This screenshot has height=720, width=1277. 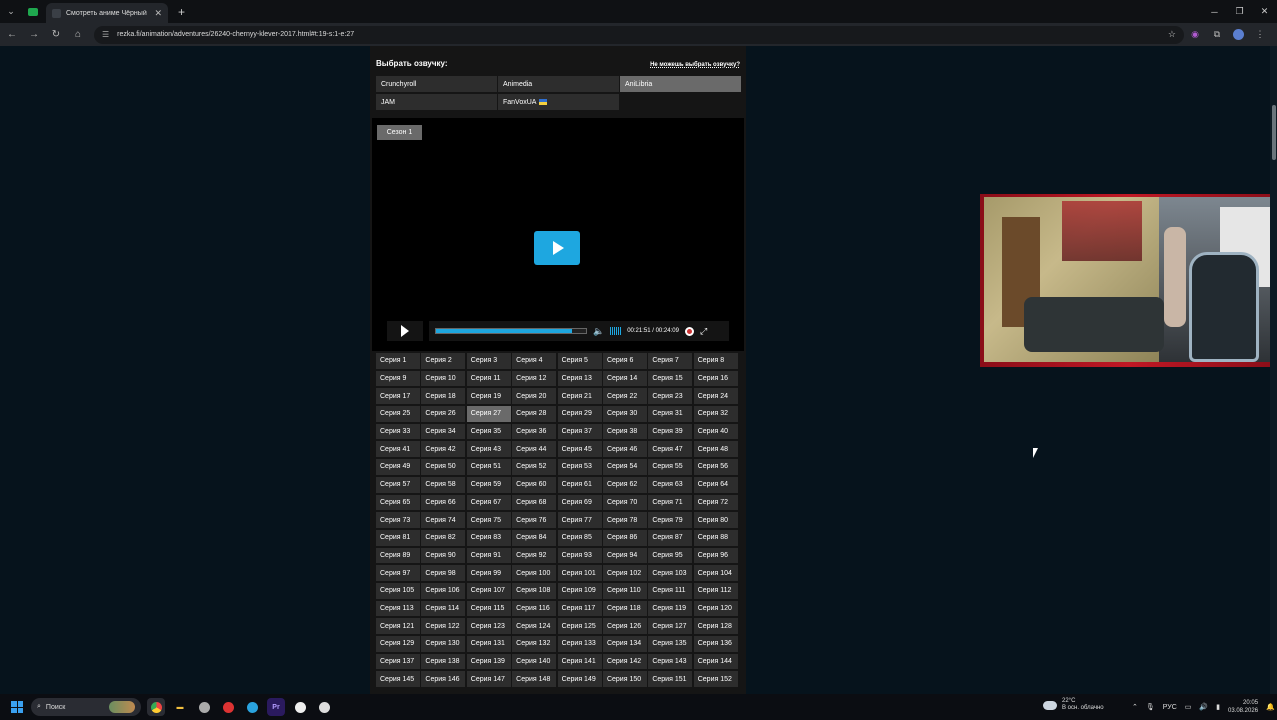 What do you see at coordinates (558, 102) in the screenshot?
I see `voiceover-option: FanVoxUA` at bounding box center [558, 102].